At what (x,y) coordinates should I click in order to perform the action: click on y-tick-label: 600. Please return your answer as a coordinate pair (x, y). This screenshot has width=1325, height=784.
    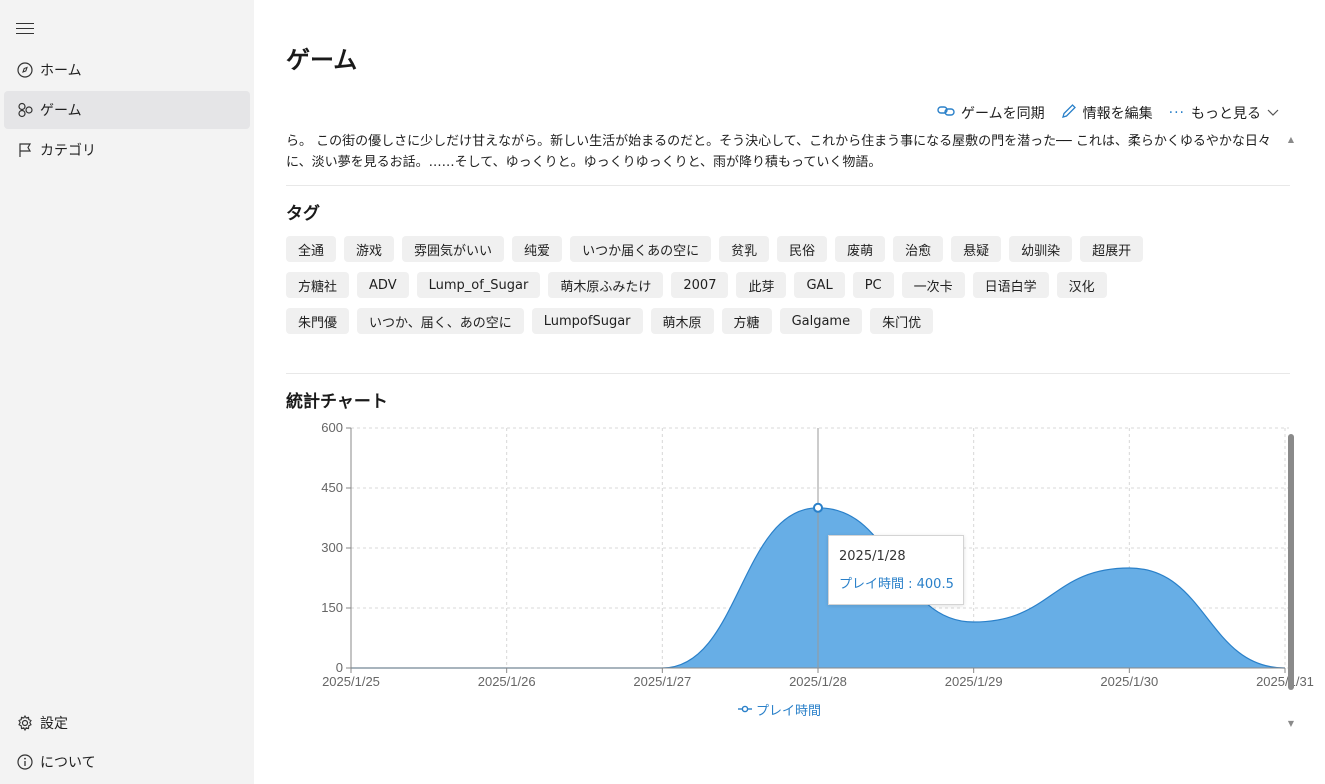
    Looking at the image, I should click on (332, 427).